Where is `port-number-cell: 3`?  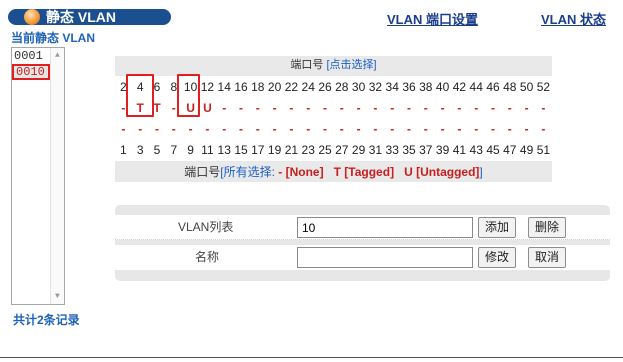
port-number-cell: 3 is located at coordinates (140, 150).